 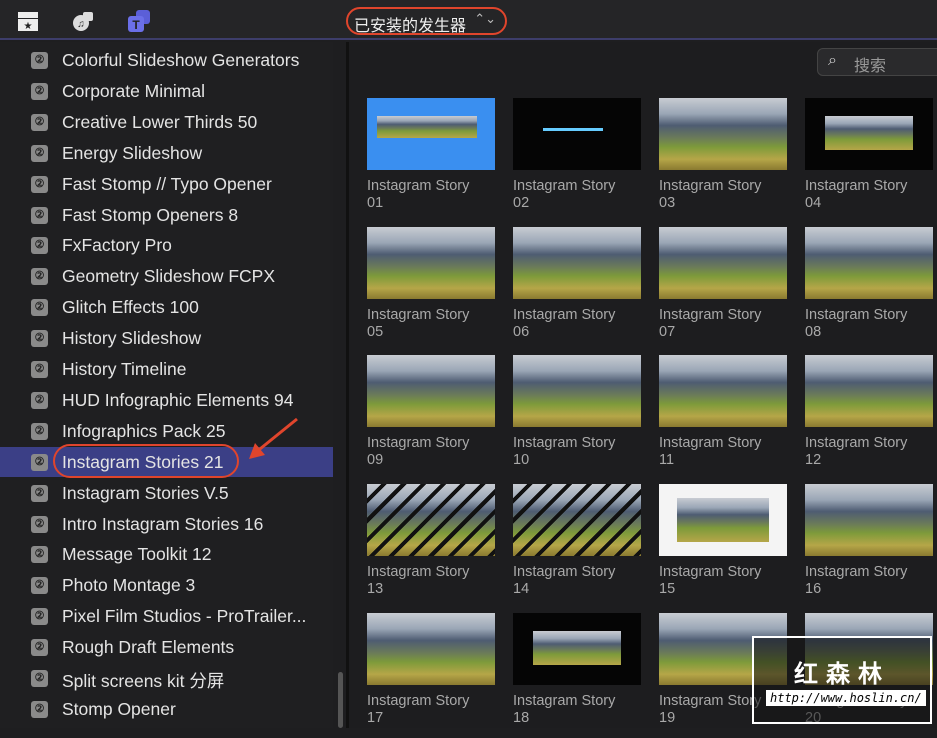 I want to click on sidebar-item: ② History Slideshow, so click(x=166, y=338).